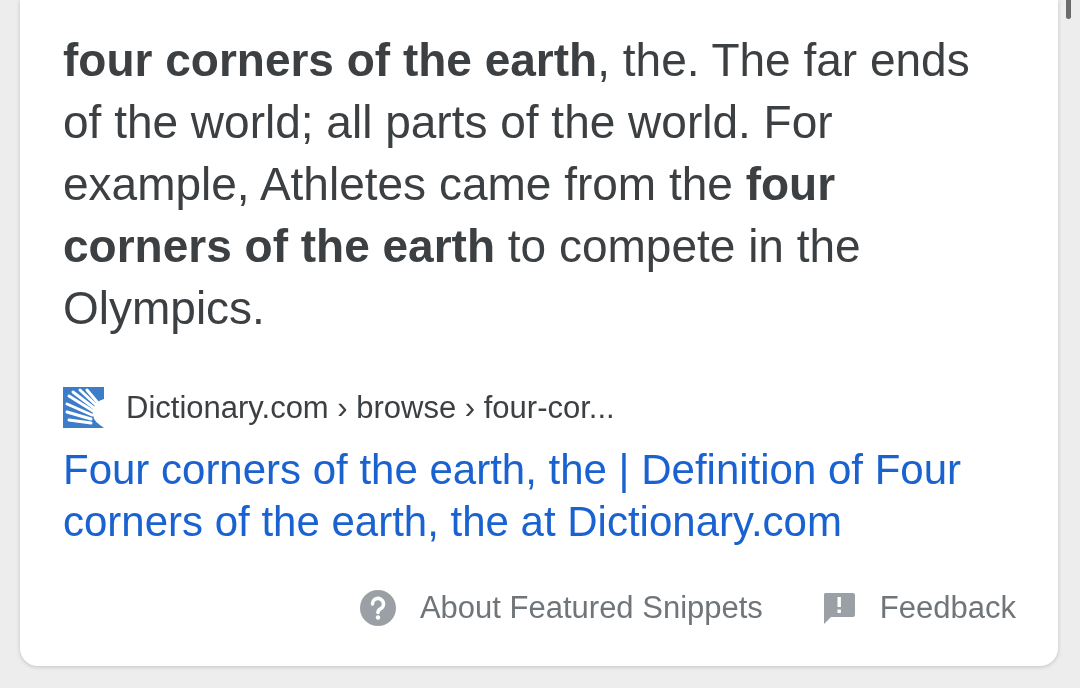  What do you see at coordinates (591, 608) in the screenshot?
I see `about-snippets-link: About Featured Snippets` at bounding box center [591, 608].